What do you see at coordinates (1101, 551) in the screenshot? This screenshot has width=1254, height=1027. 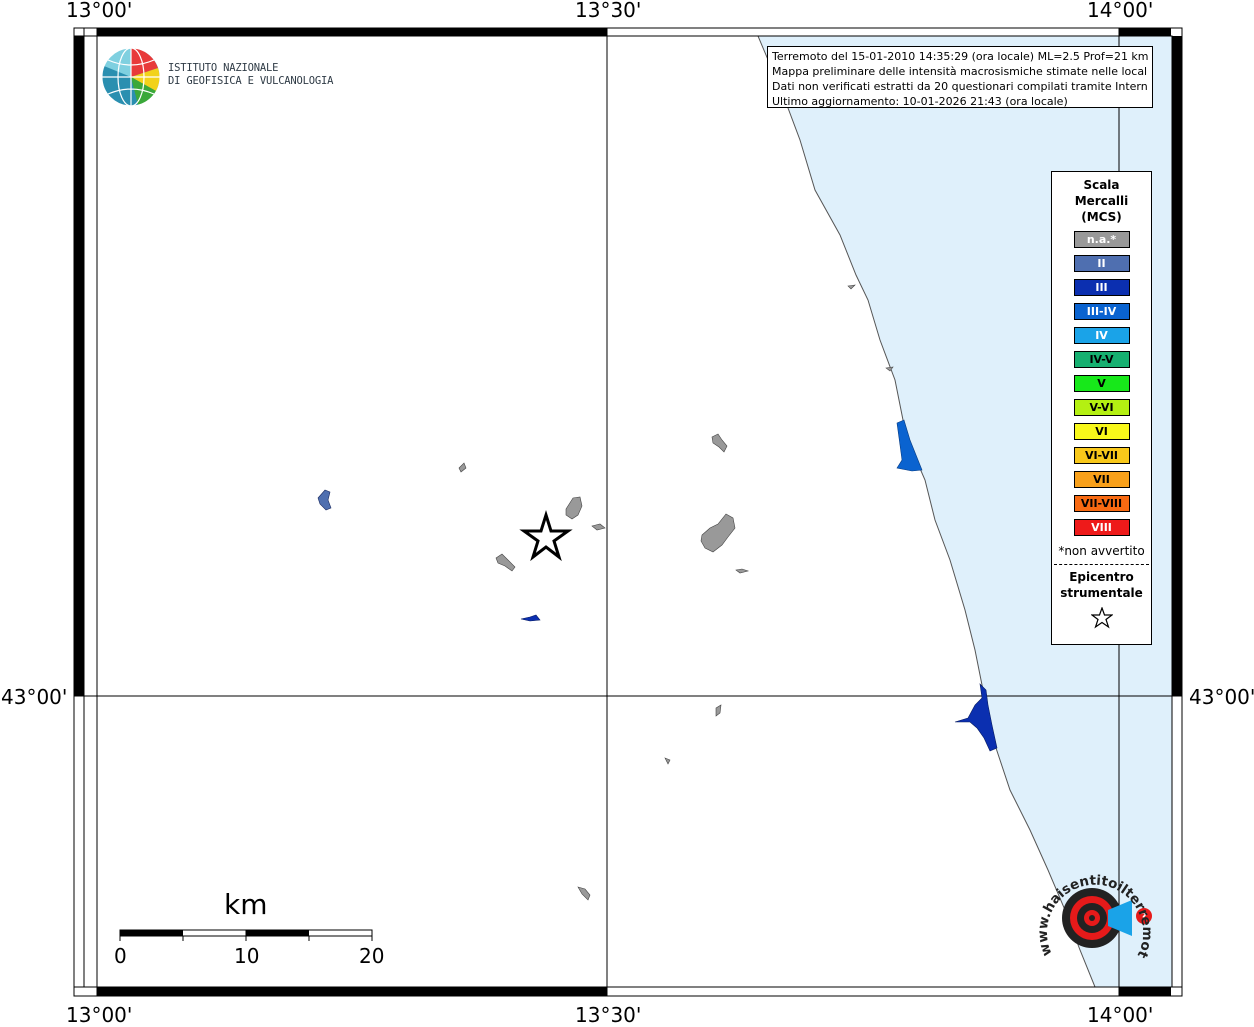 I see `legend-note: *non avvertito` at bounding box center [1101, 551].